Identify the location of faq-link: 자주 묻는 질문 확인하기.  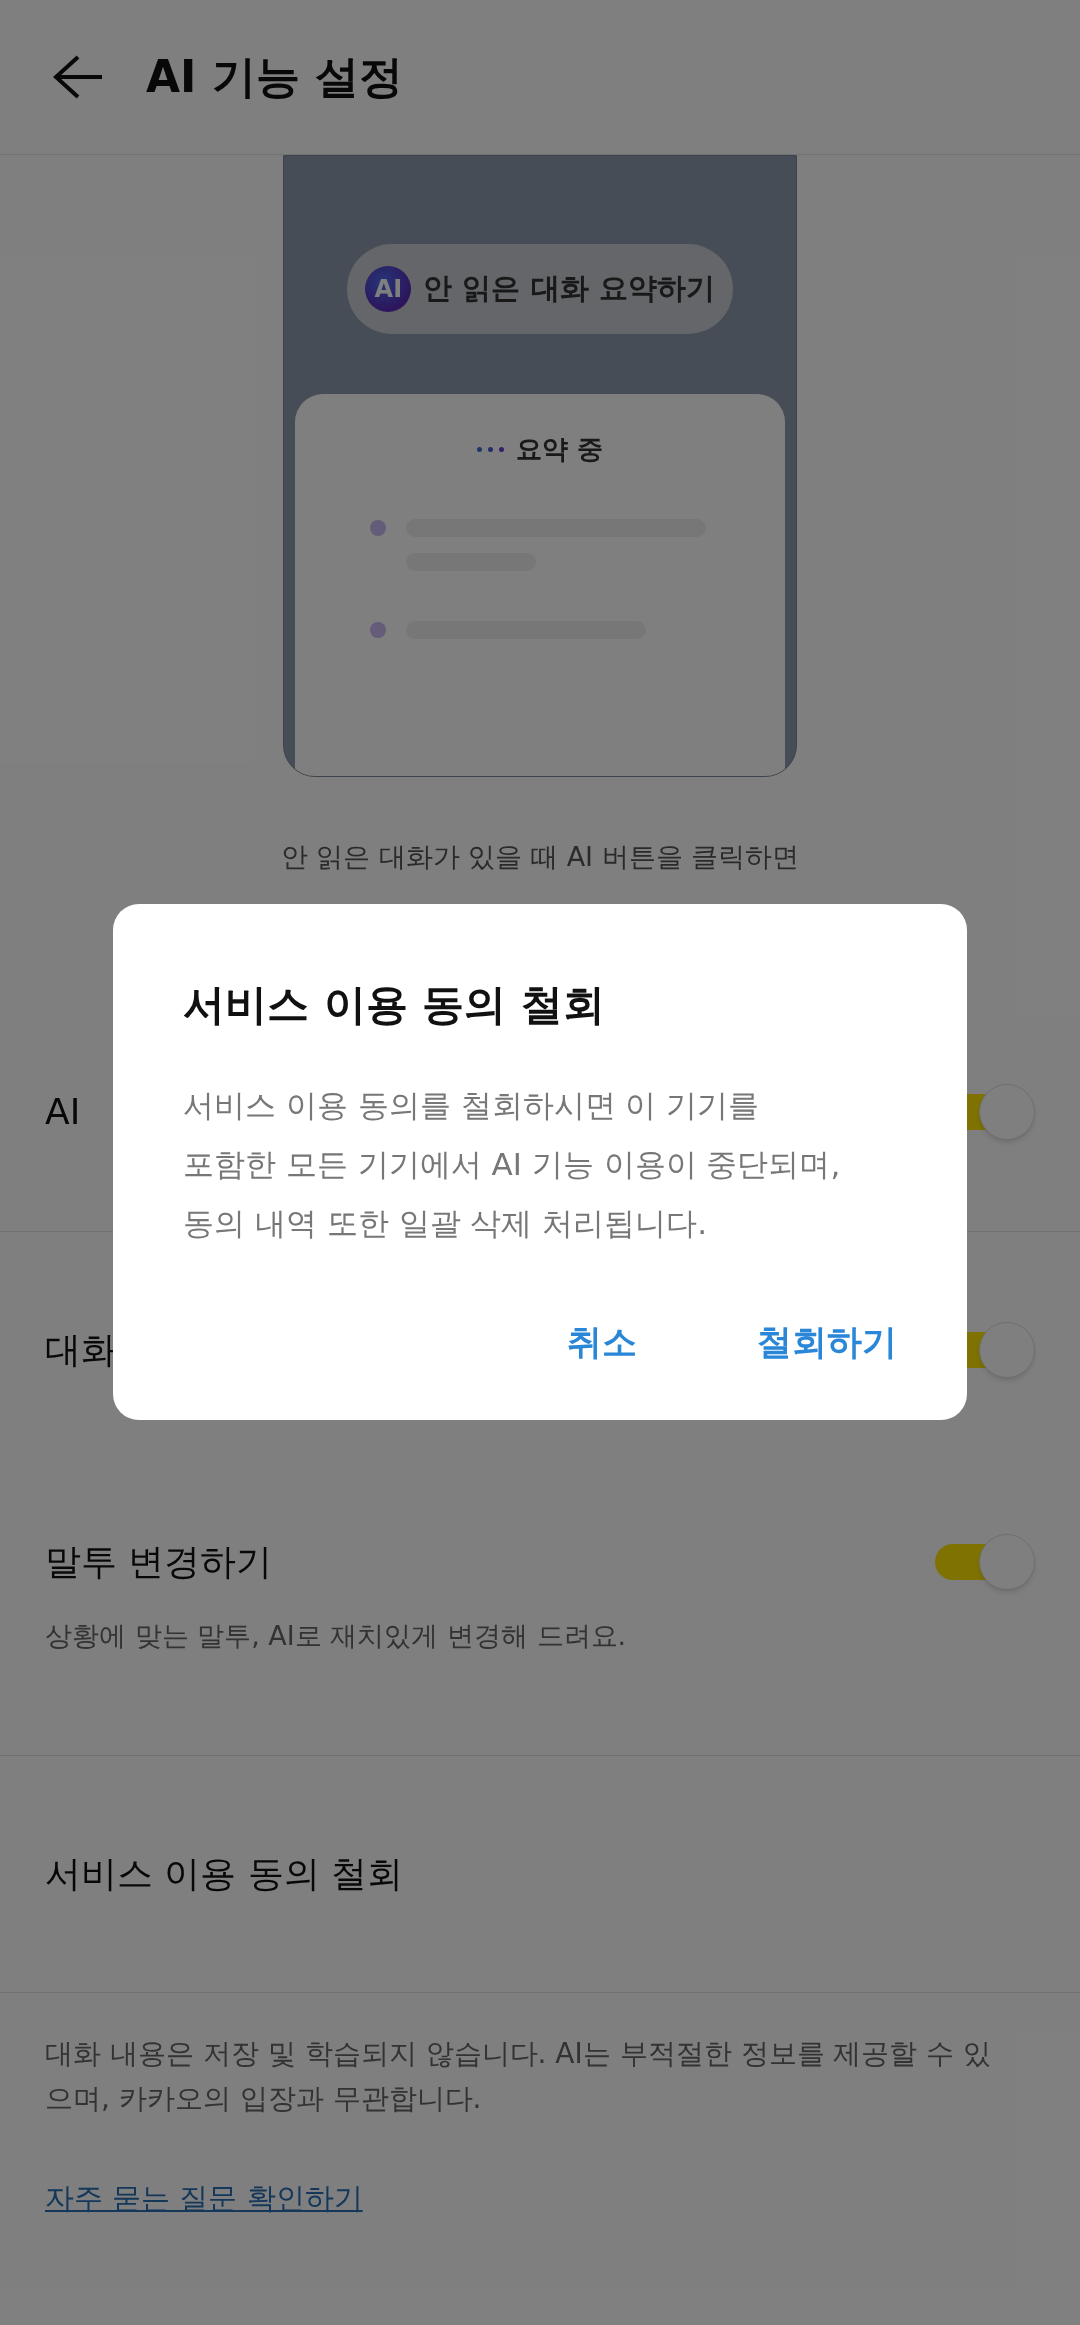
(204, 2198).